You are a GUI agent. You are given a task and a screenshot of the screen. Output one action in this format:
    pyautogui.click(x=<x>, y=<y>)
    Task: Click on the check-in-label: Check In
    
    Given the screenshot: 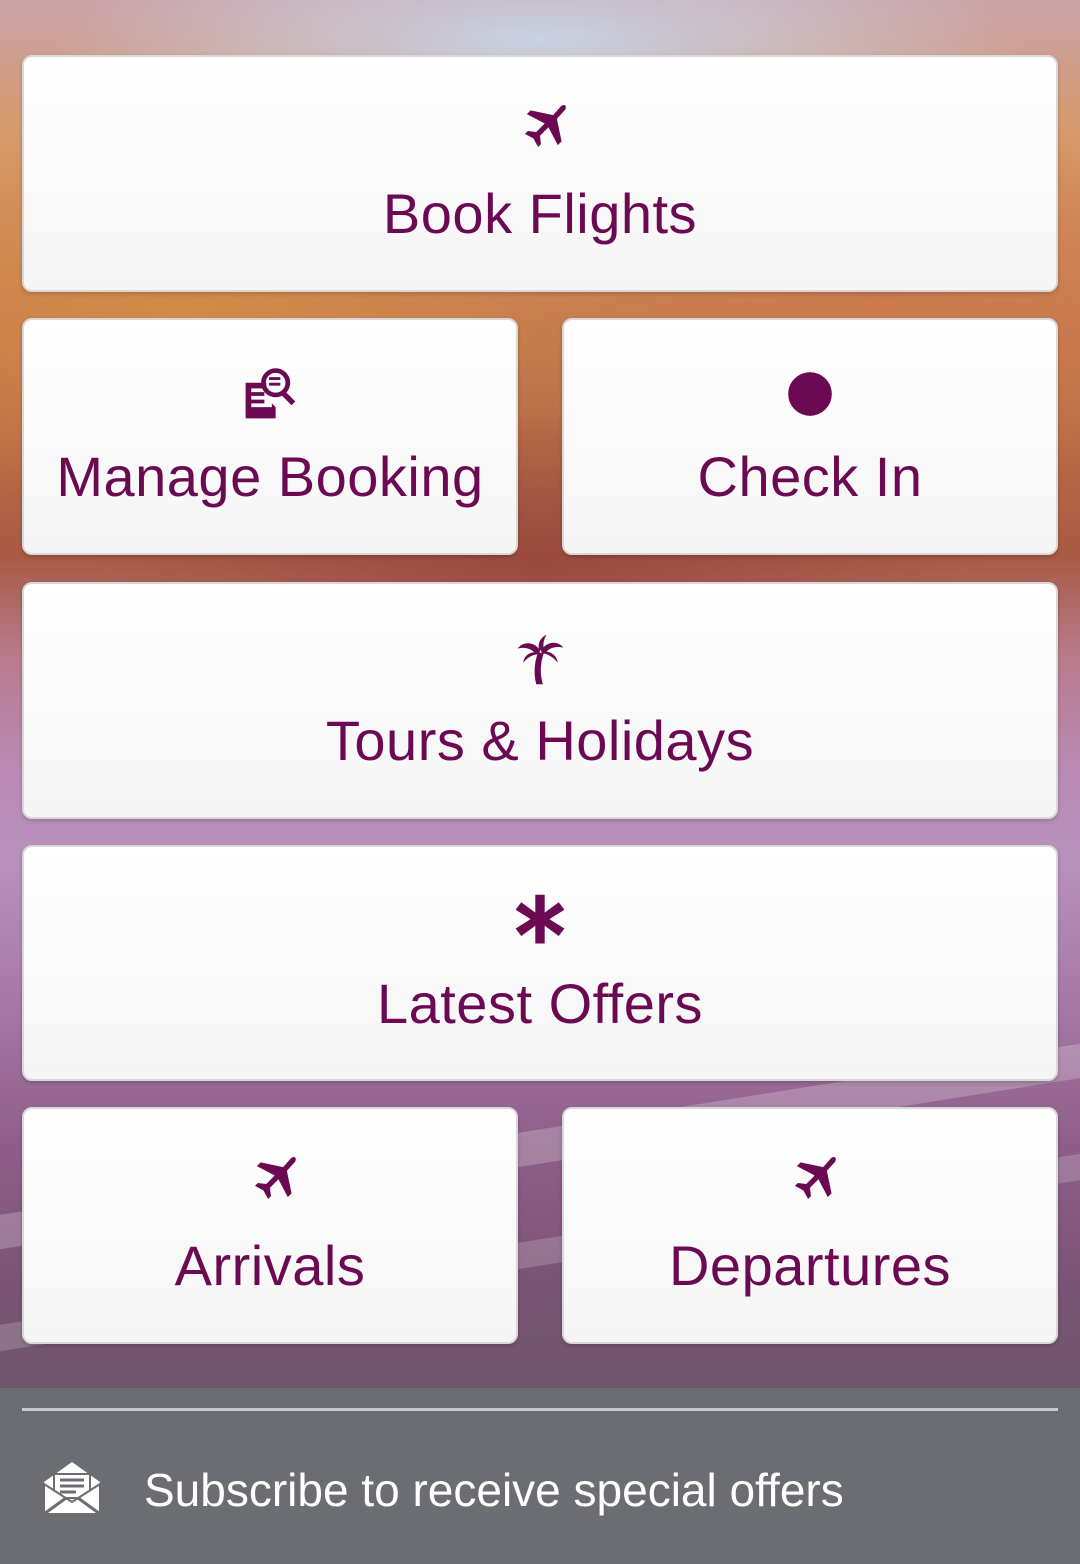 What is the action you would take?
    pyautogui.click(x=810, y=476)
    